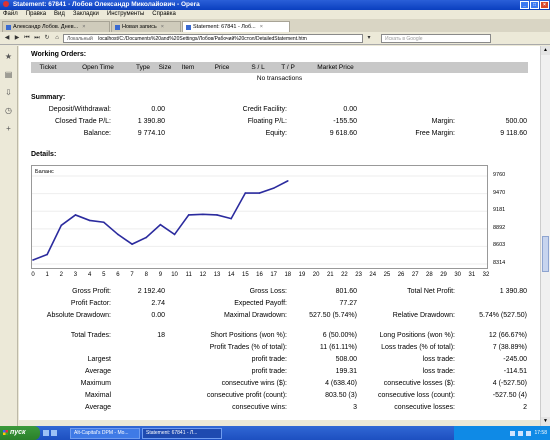 The width and height of the screenshot is (550, 440). What do you see at coordinates (279, 78) in the screenshot?
I see `no-transactions-text: No transactions` at bounding box center [279, 78].